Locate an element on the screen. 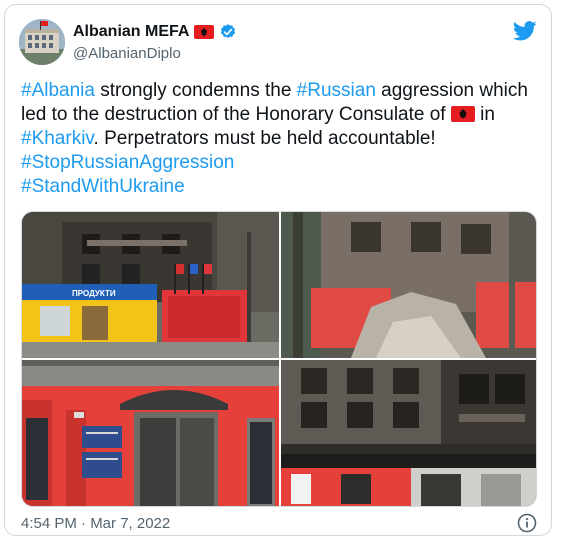  hashtag-stoprussianaggression: #StopRussianAggression is located at coordinates (127, 162).